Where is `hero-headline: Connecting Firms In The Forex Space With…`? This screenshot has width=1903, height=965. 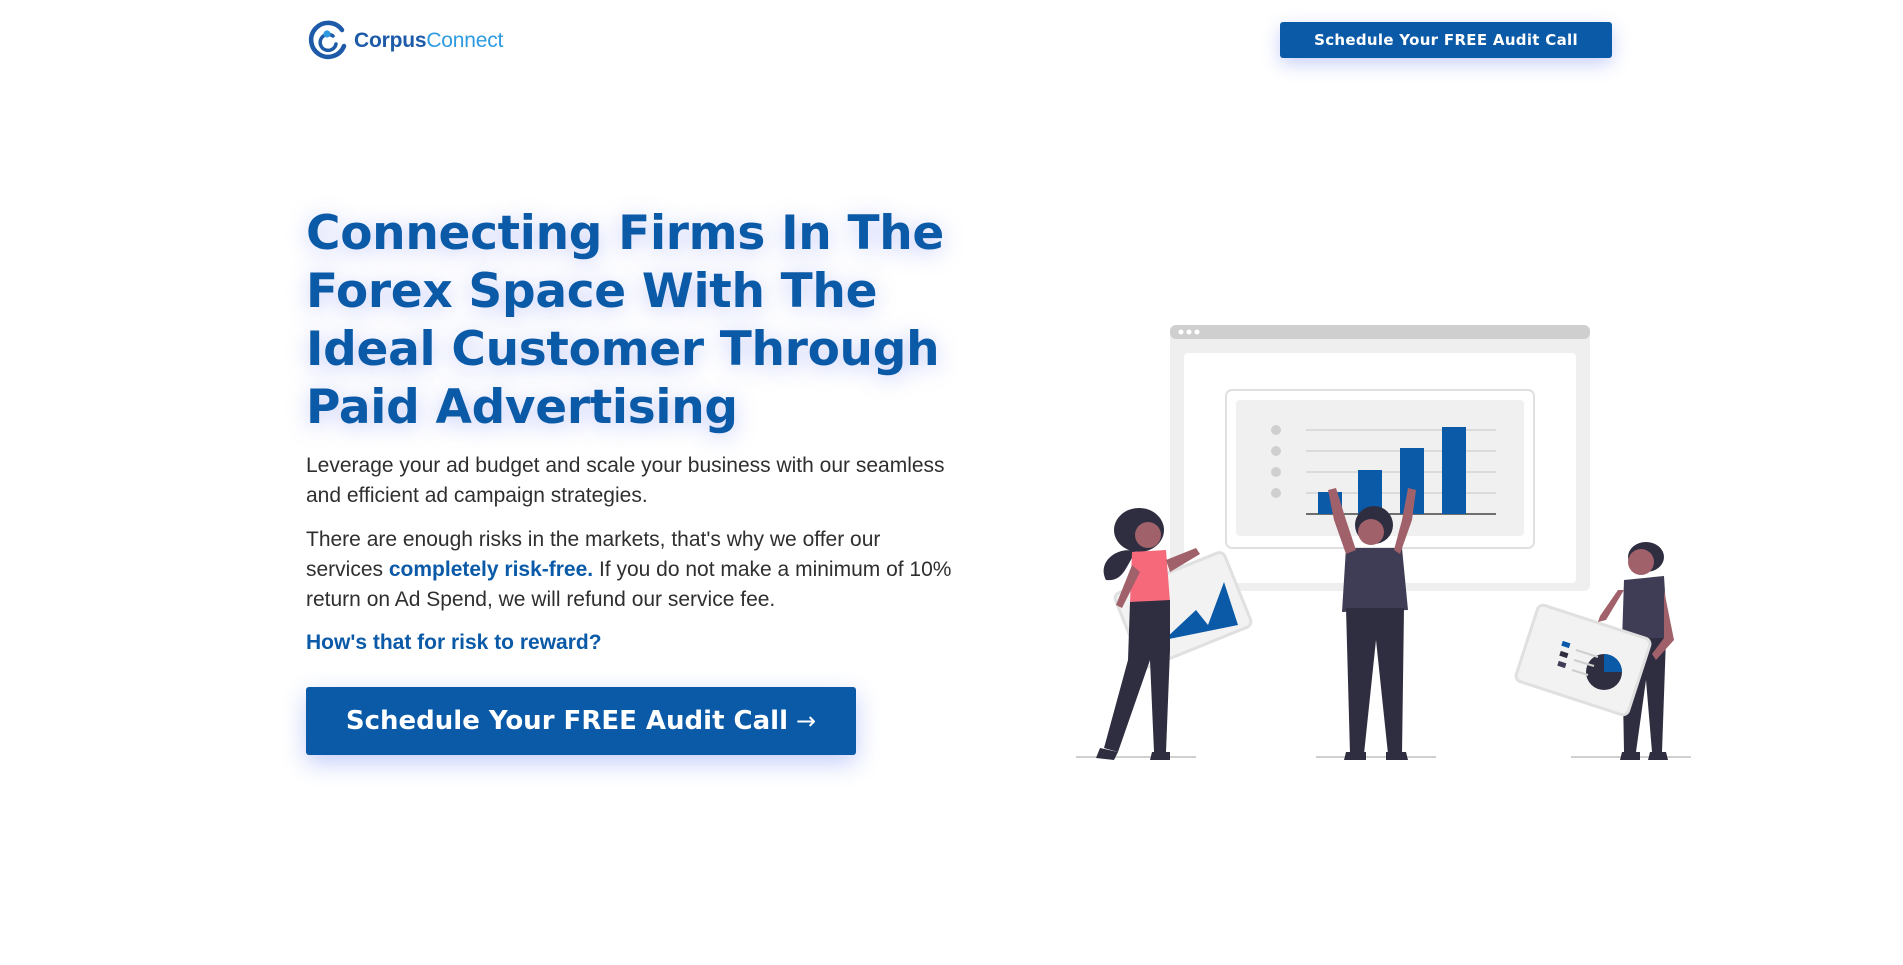
hero-headline: Connecting Firms In The Forex Space With… is located at coordinates (625, 320).